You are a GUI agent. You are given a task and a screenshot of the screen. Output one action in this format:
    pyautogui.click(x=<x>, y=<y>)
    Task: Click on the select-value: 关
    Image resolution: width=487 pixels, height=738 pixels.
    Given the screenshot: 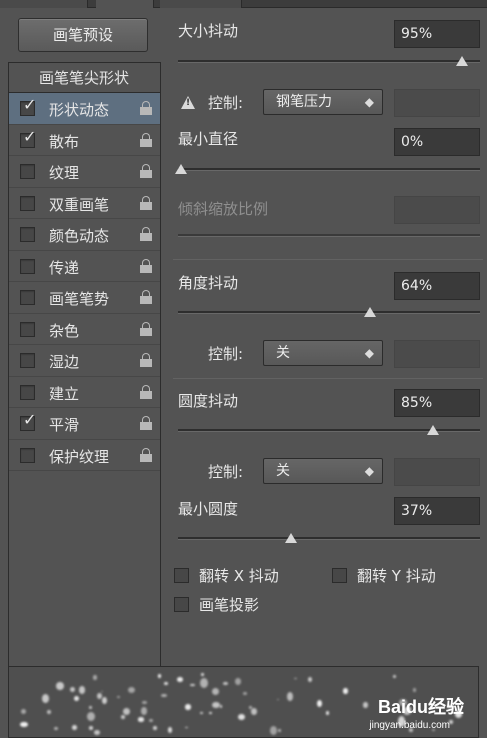 What is the action you would take?
    pyautogui.click(x=283, y=471)
    